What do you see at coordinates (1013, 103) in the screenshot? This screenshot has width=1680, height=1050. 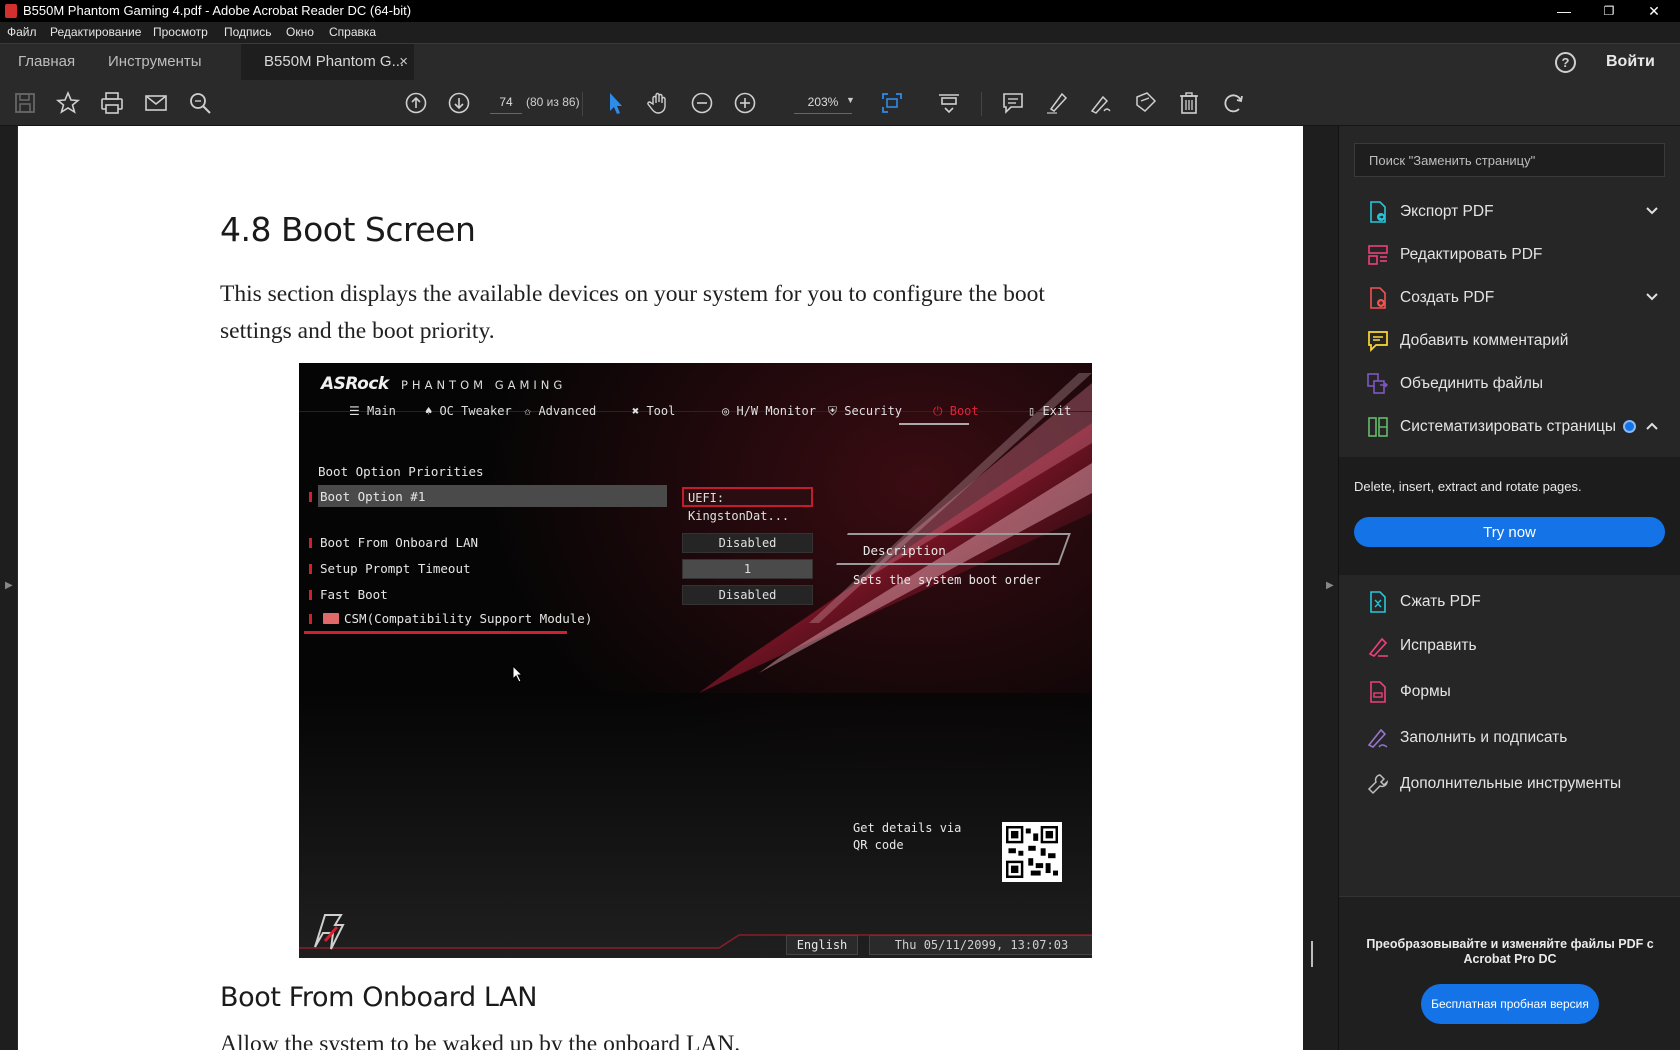 I see `comment-icon` at bounding box center [1013, 103].